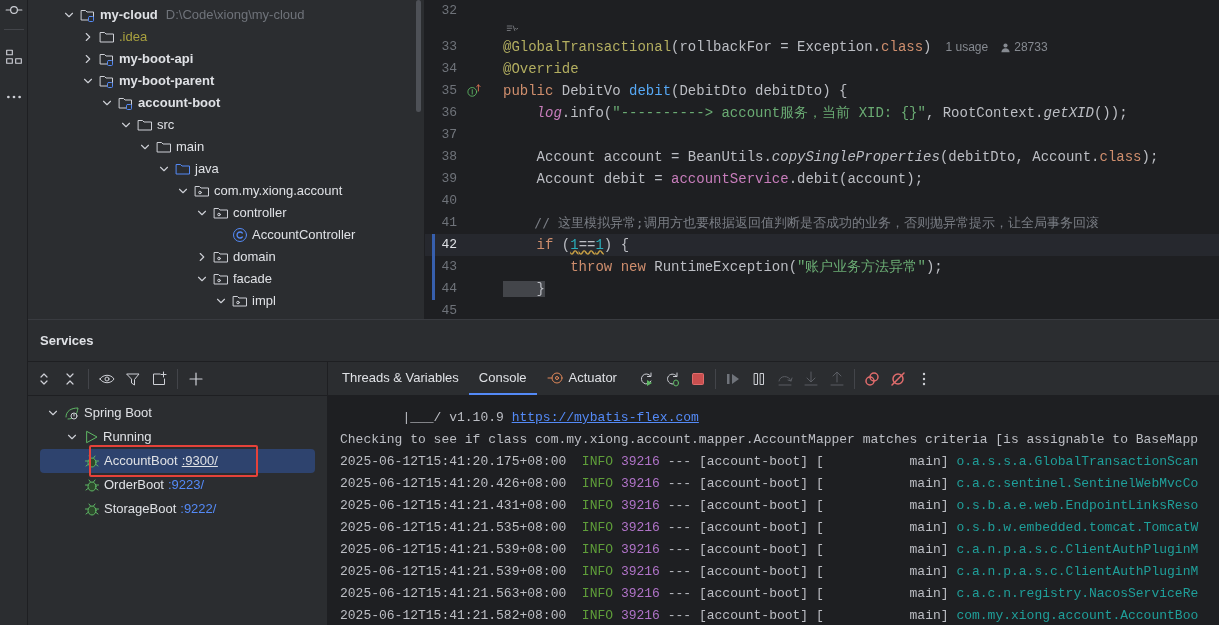  Describe the element at coordinates (675, 91) in the screenshot. I see `code-line: public DebitVo debit(DebitDto debitDto) {` at that location.